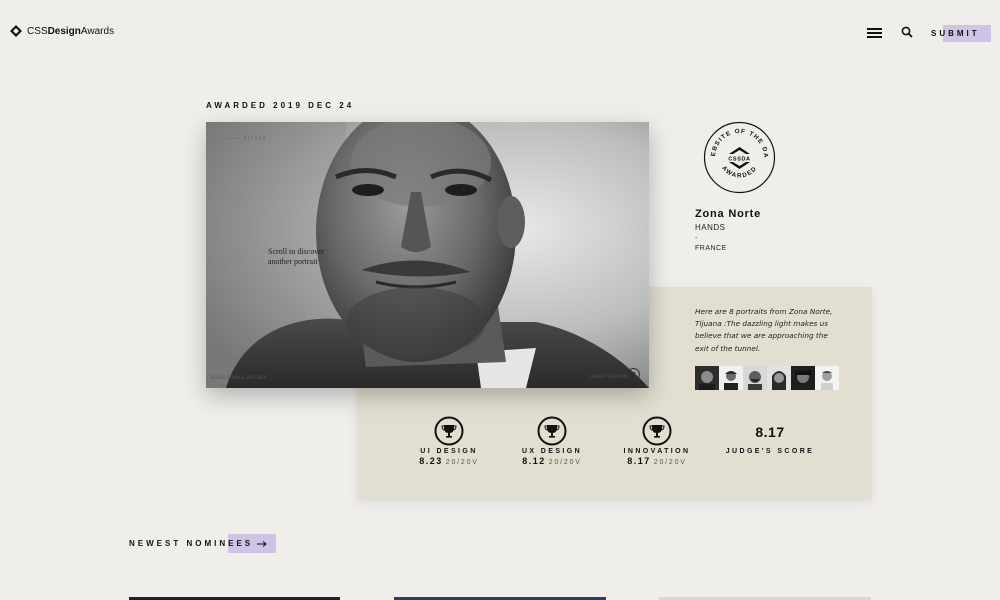 Image resolution: width=1000 pixels, height=600 pixels. I want to click on judges-avatars, so click(767, 378).